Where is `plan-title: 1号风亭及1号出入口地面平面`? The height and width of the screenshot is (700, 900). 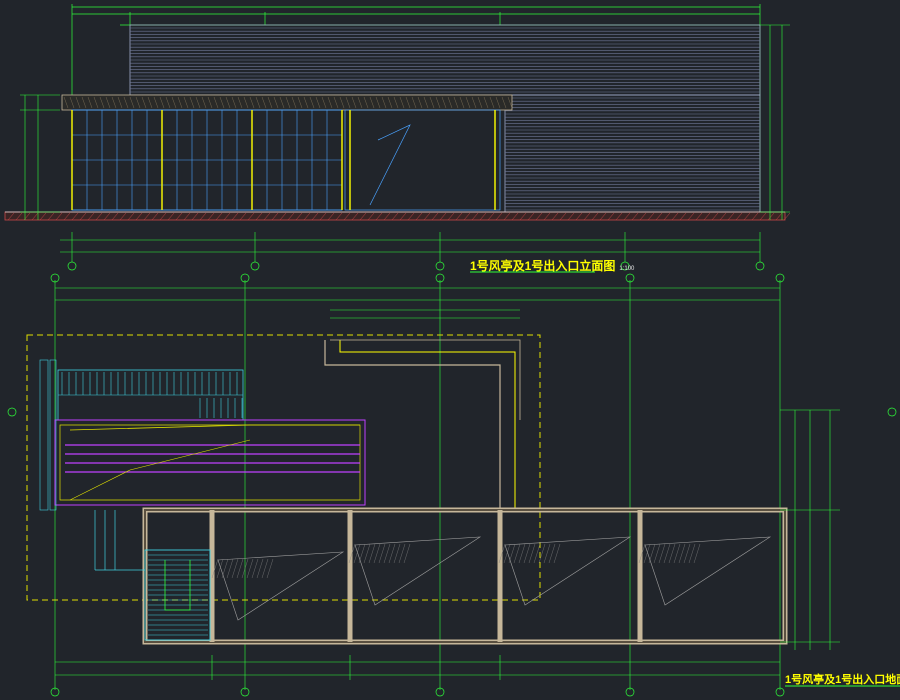 plan-title: 1号风亭及1号出入口地面平面 is located at coordinates (842, 679).